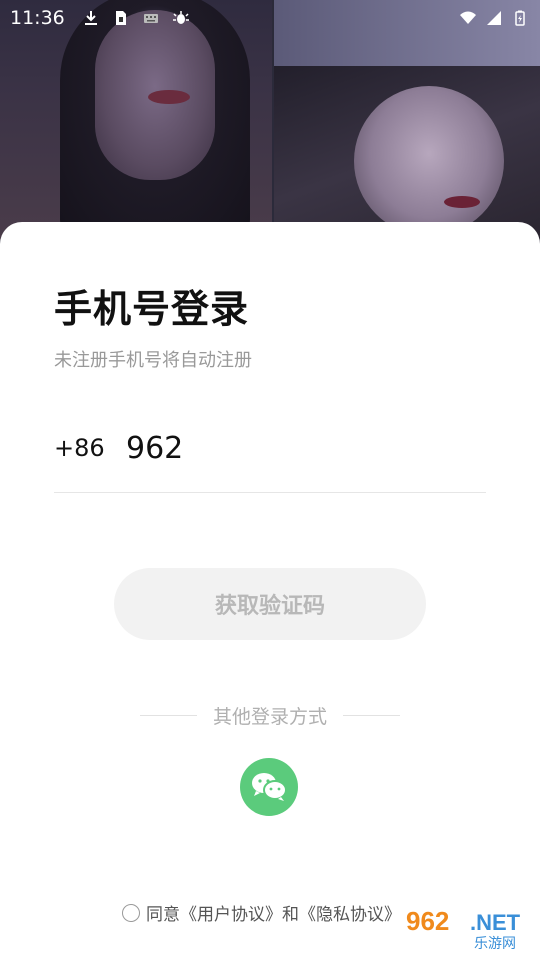 Image resolution: width=540 pixels, height=960 pixels. I want to click on get-verification-code-button: 获取验证码, so click(270, 604).